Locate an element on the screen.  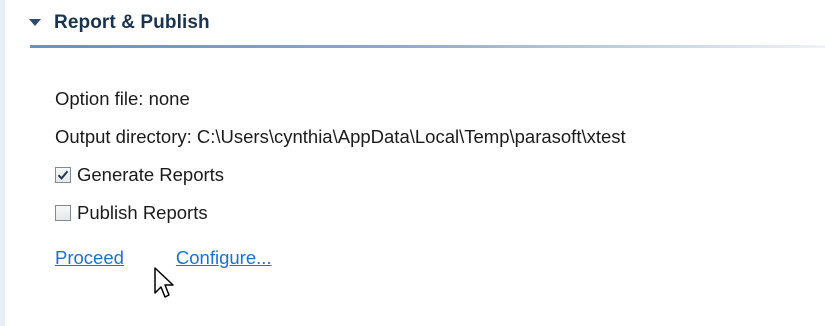
generate-reports-checkbox is located at coordinates (63, 175).